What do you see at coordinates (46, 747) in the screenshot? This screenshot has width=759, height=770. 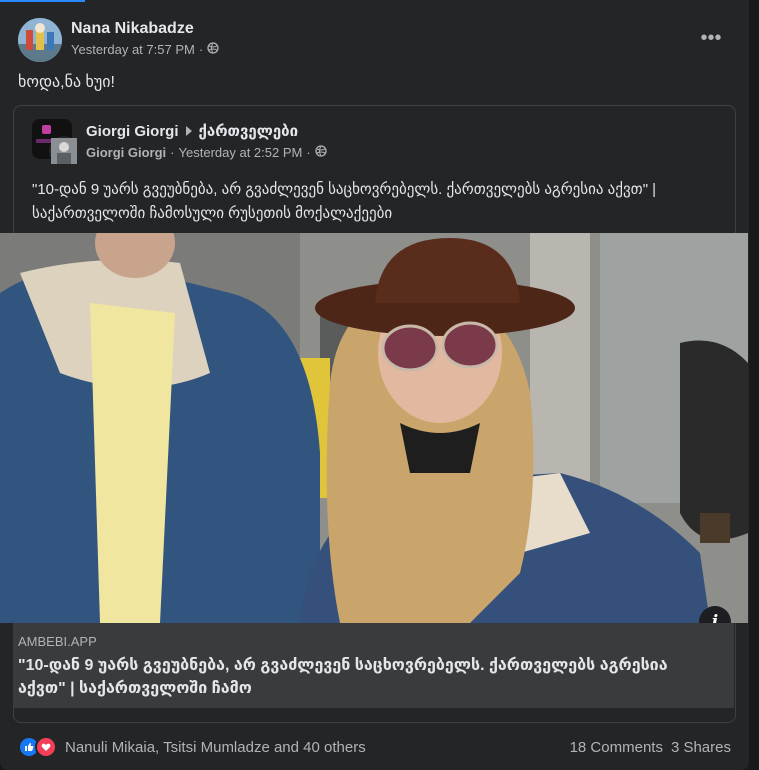 I see `love-reaction-icon` at bounding box center [46, 747].